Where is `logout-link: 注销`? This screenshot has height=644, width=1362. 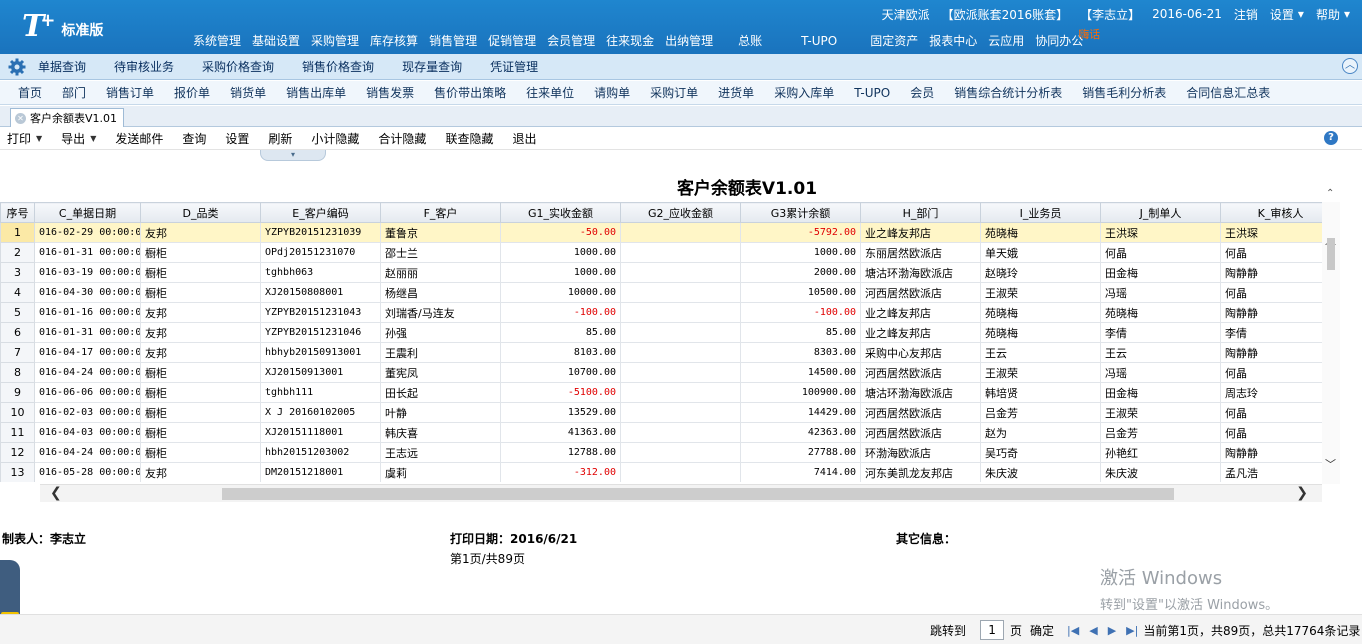
logout-link: 注销 is located at coordinates (1246, 14).